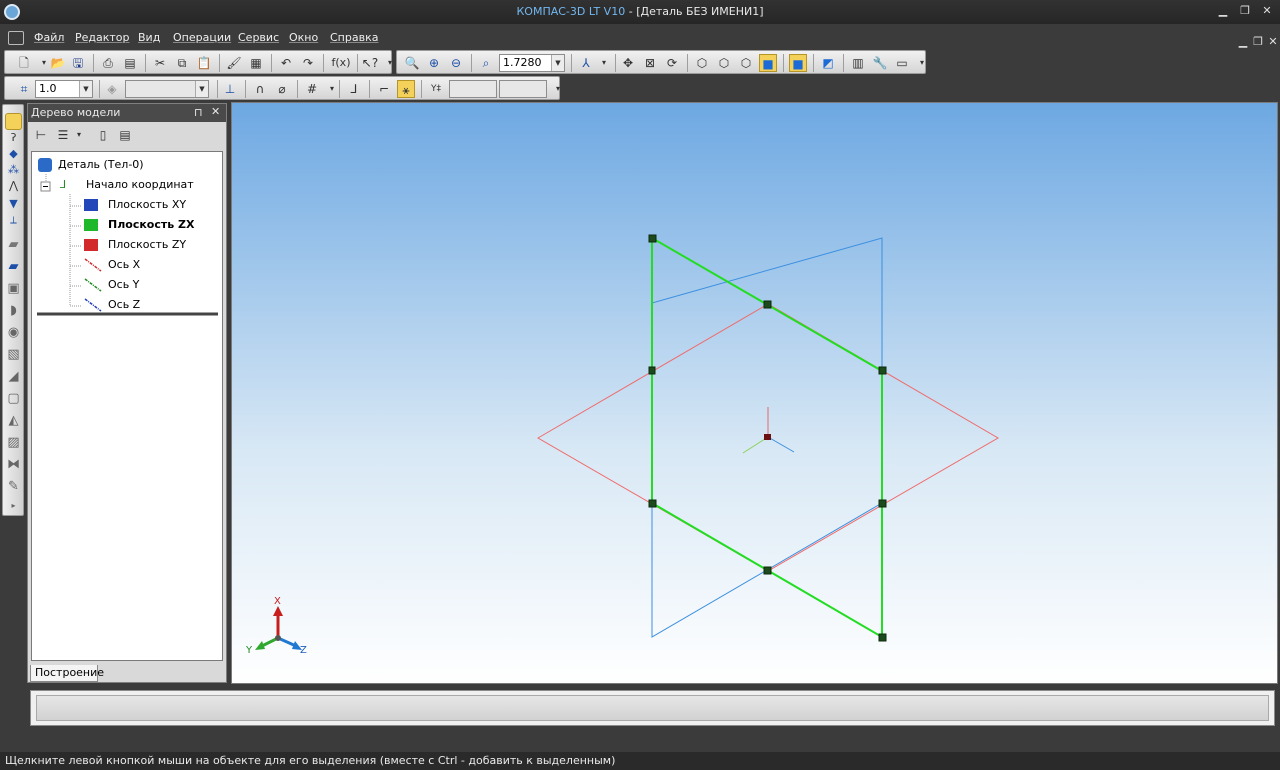 The height and width of the screenshot is (770, 1280). I want to click on print-preview-icon: ⎙, so click(108, 63).